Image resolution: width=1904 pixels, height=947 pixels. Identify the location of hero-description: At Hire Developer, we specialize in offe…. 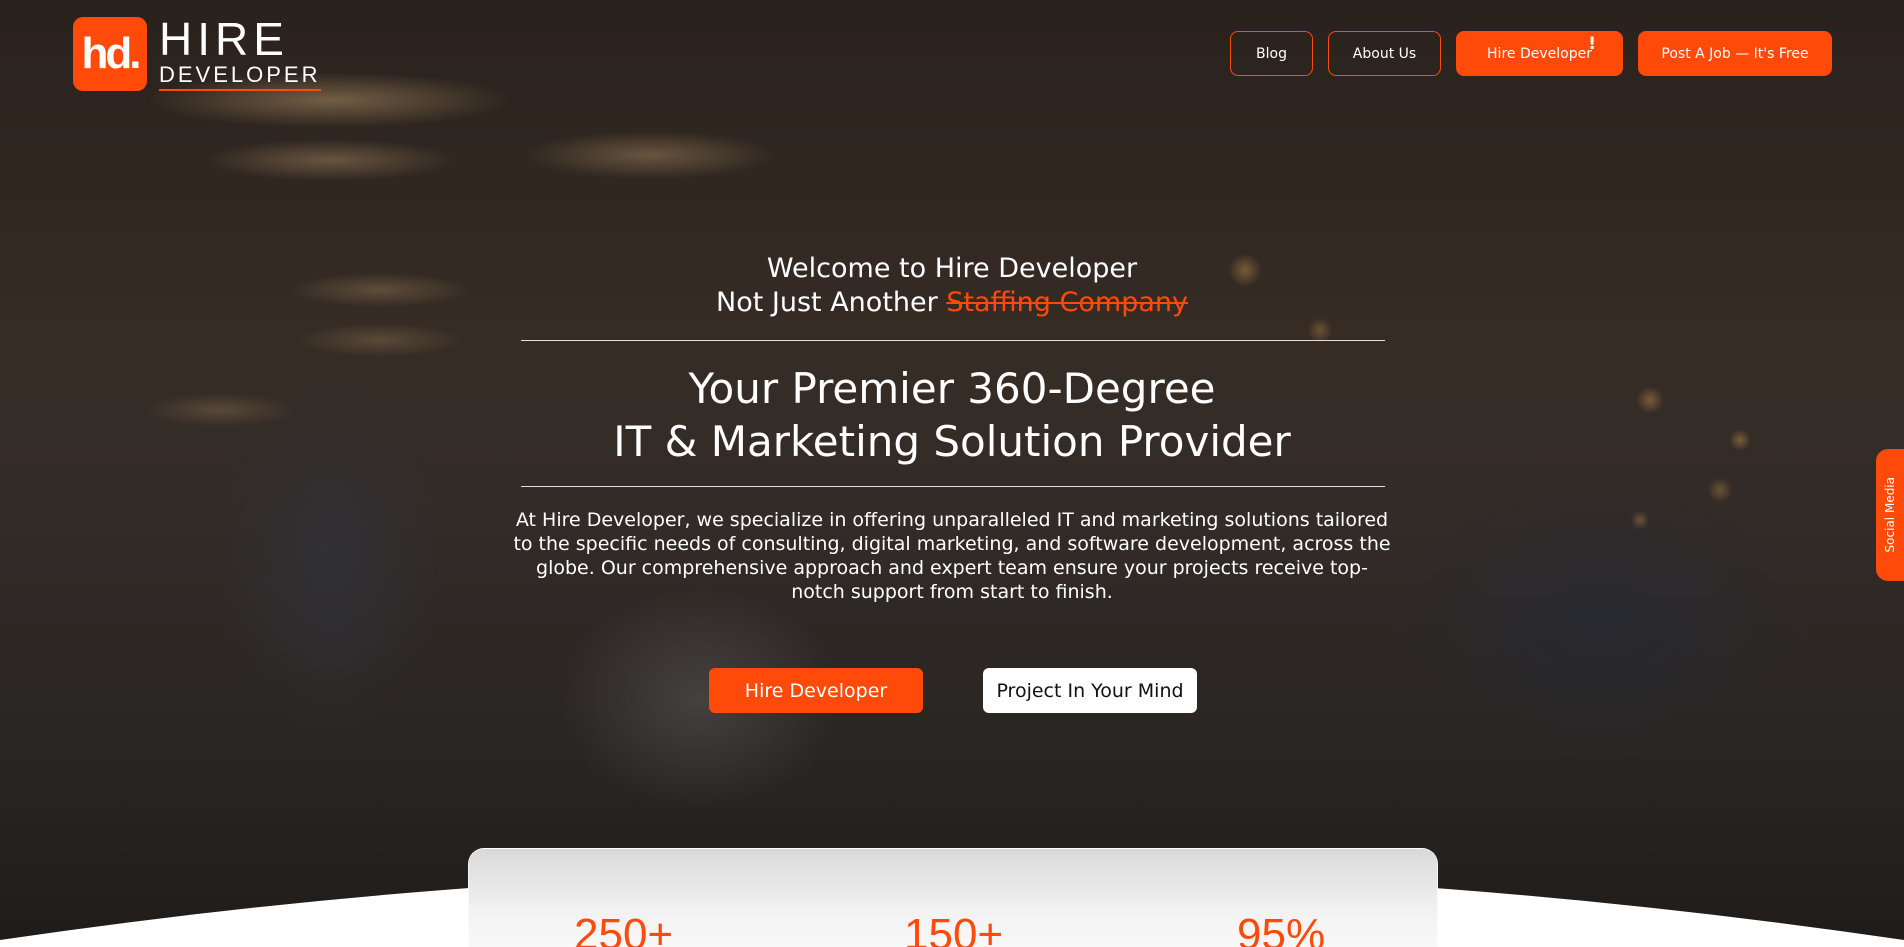
(952, 556).